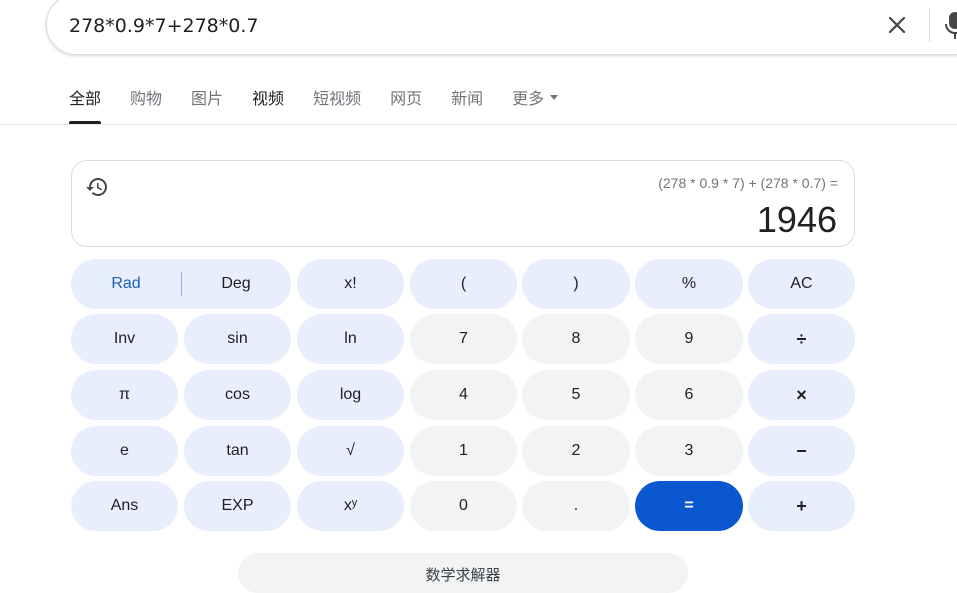 The image size is (957, 593). I want to click on search-tabs: 全部 购物 图片 视频 短视频 网页 新闻 更多, so click(328, 106).